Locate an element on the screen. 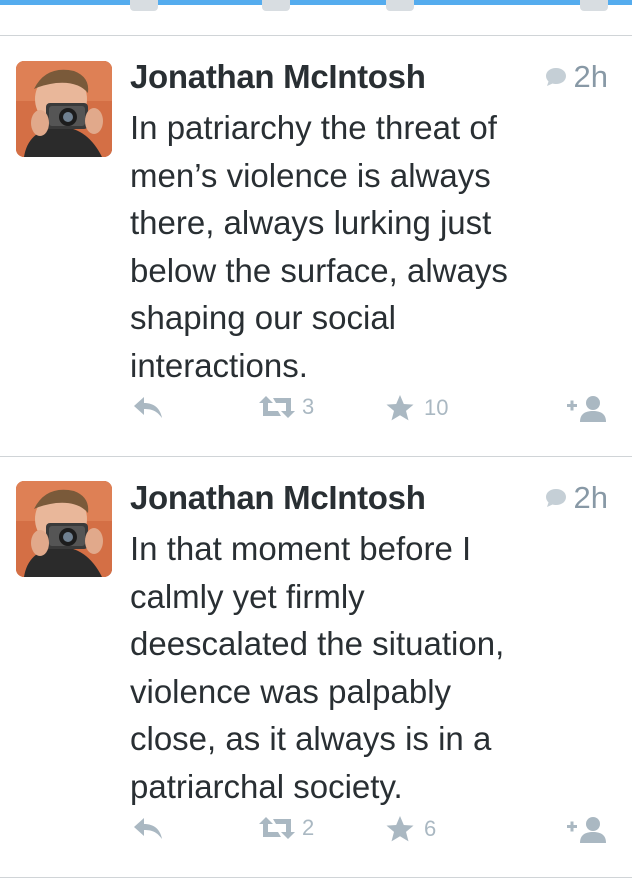 The width and height of the screenshot is (632, 893). favorite-button: 6 is located at coordinates (410, 829).